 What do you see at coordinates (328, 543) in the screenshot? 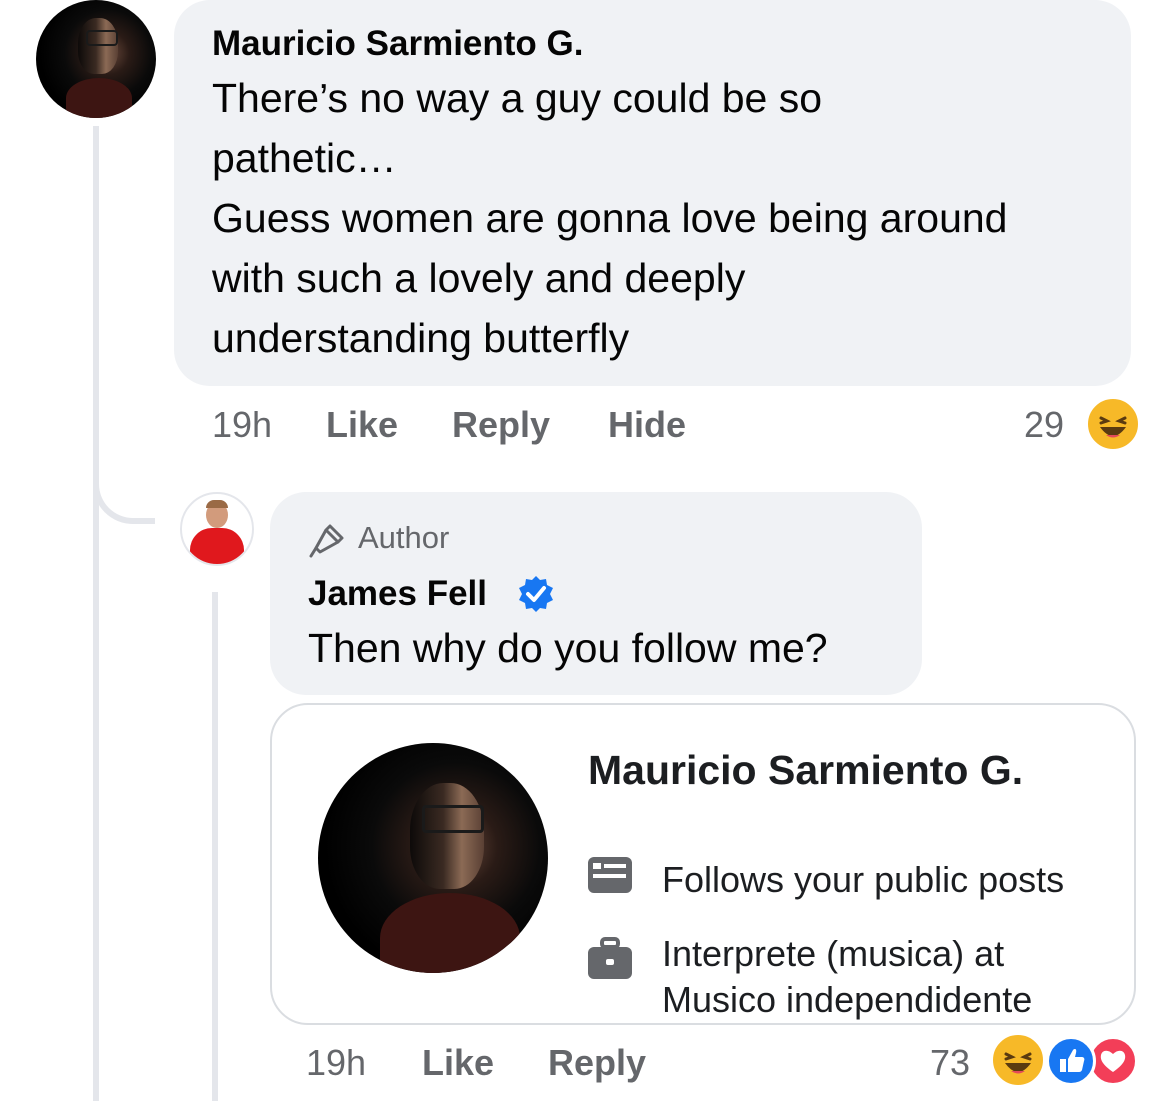
I see `microphone-icon` at bounding box center [328, 543].